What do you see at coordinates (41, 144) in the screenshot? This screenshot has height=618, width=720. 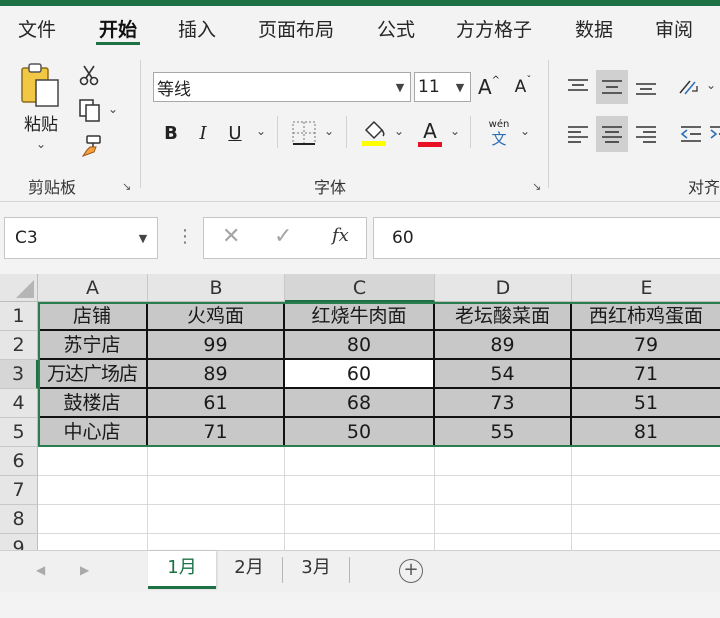 I see `paste-dropdown-chevron: ⌄` at bounding box center [41, 144].